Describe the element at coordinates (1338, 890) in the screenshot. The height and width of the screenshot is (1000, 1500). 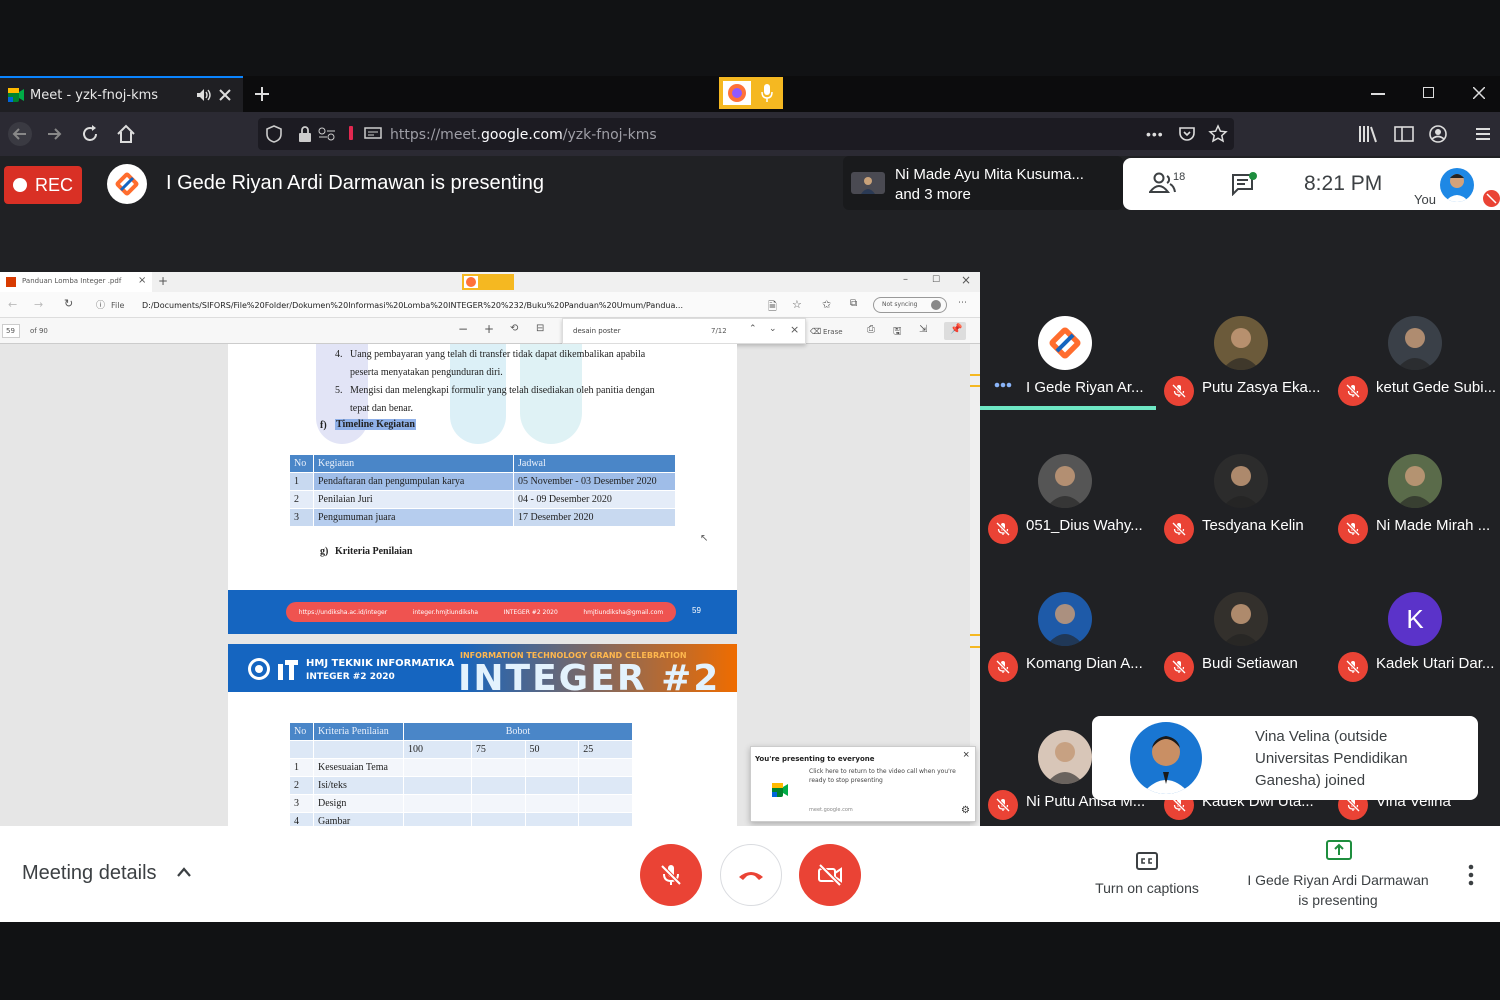
I see `presenting-status-button: I Gede Riyan Ardi Darmawan is presenting` at that location.